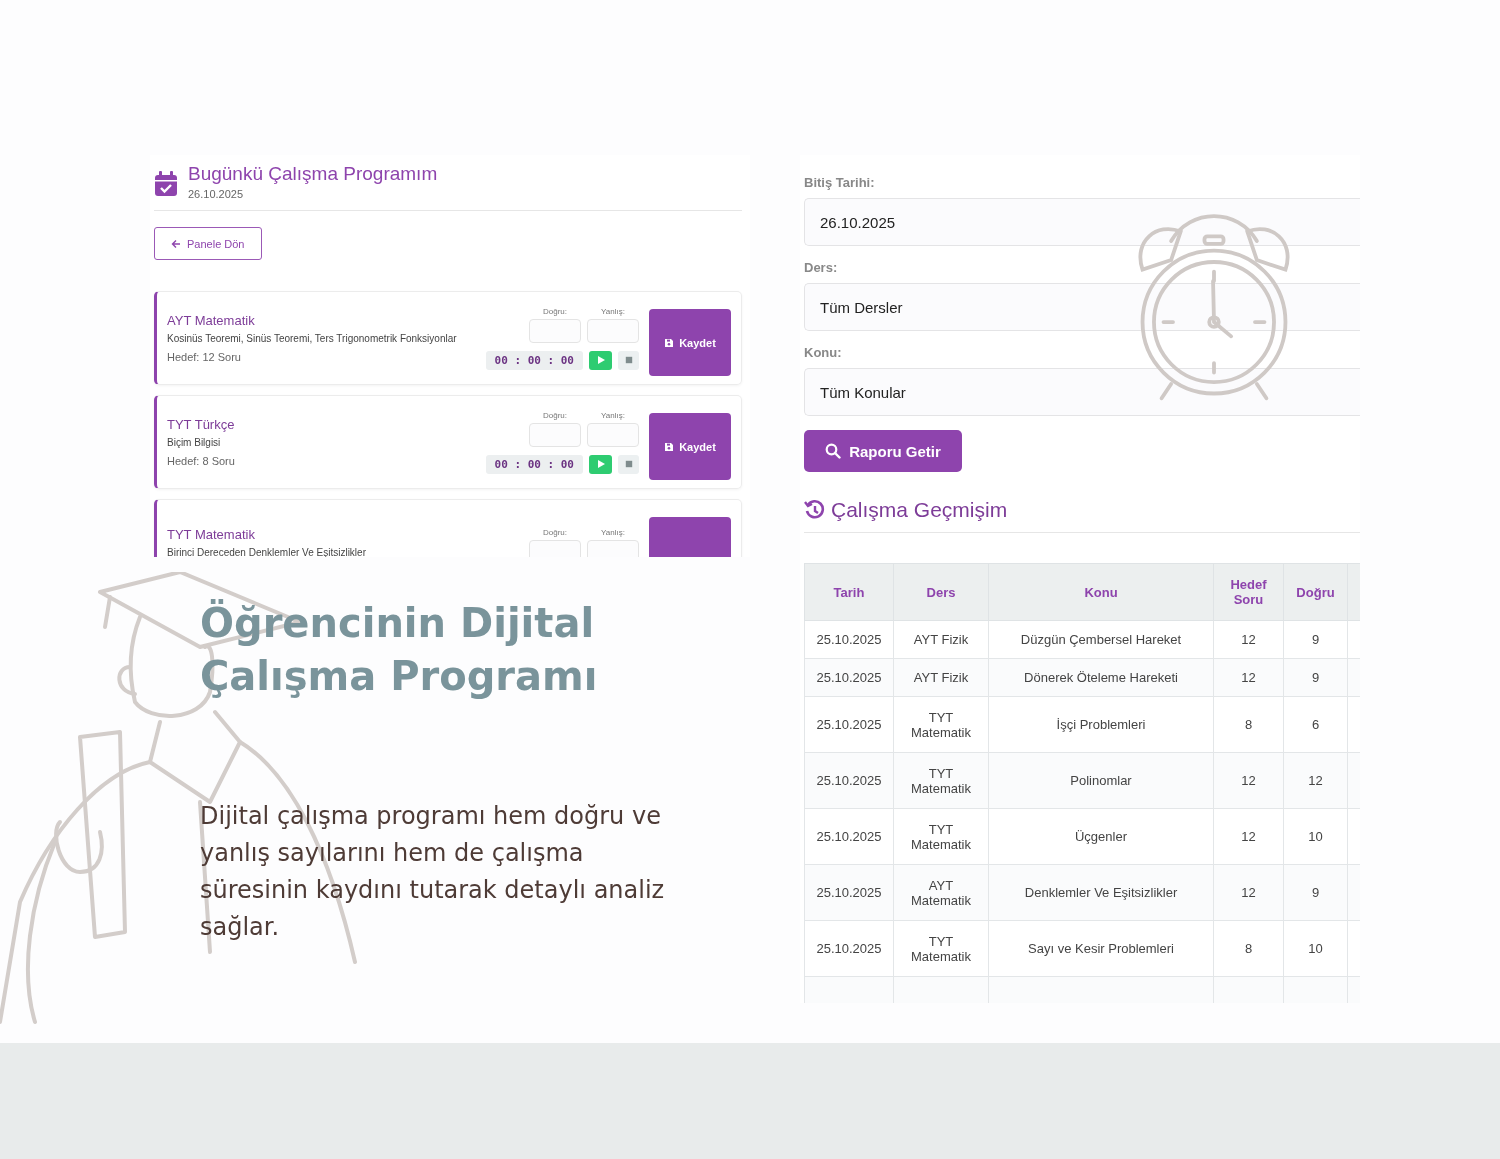  I want to click on subject-title: TYT Matematik, so click(211, 534).